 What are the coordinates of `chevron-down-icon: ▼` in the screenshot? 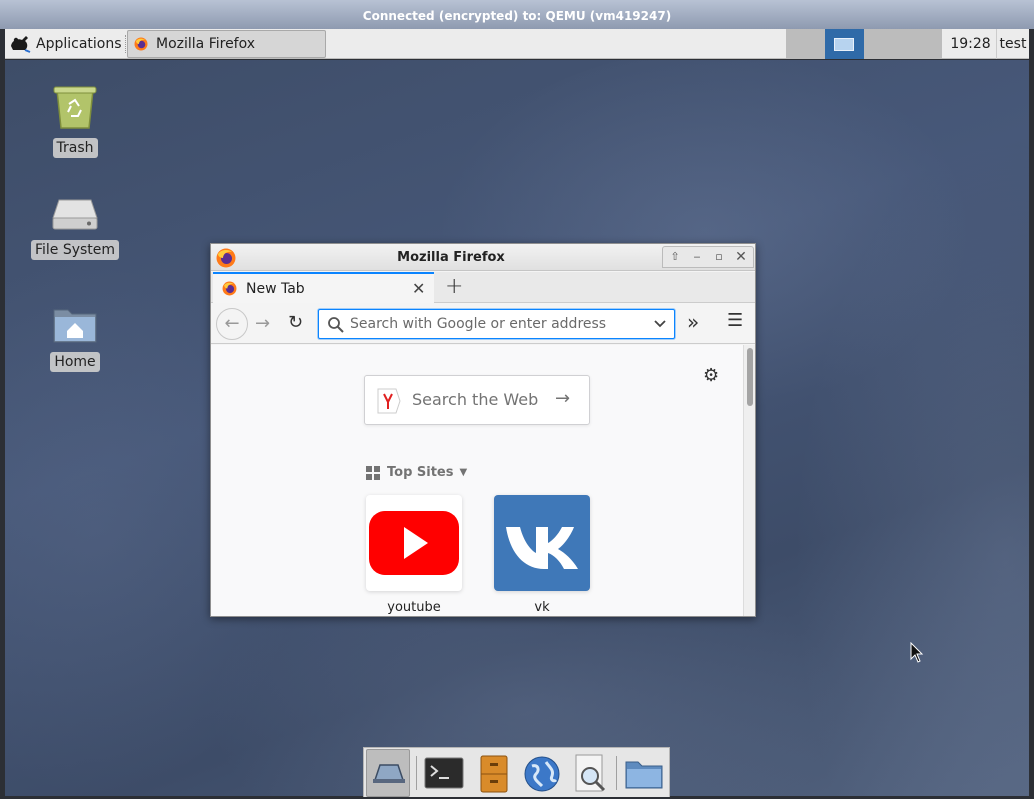 It's located at (463, 472).